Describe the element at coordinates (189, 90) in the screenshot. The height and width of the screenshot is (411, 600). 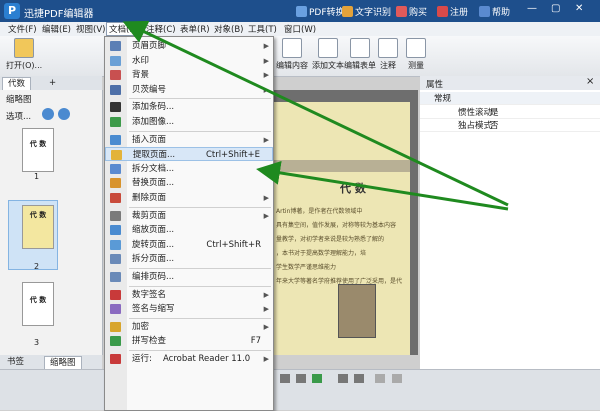
I see `menu-item-3: 贝茨编号 ▶` at that location.